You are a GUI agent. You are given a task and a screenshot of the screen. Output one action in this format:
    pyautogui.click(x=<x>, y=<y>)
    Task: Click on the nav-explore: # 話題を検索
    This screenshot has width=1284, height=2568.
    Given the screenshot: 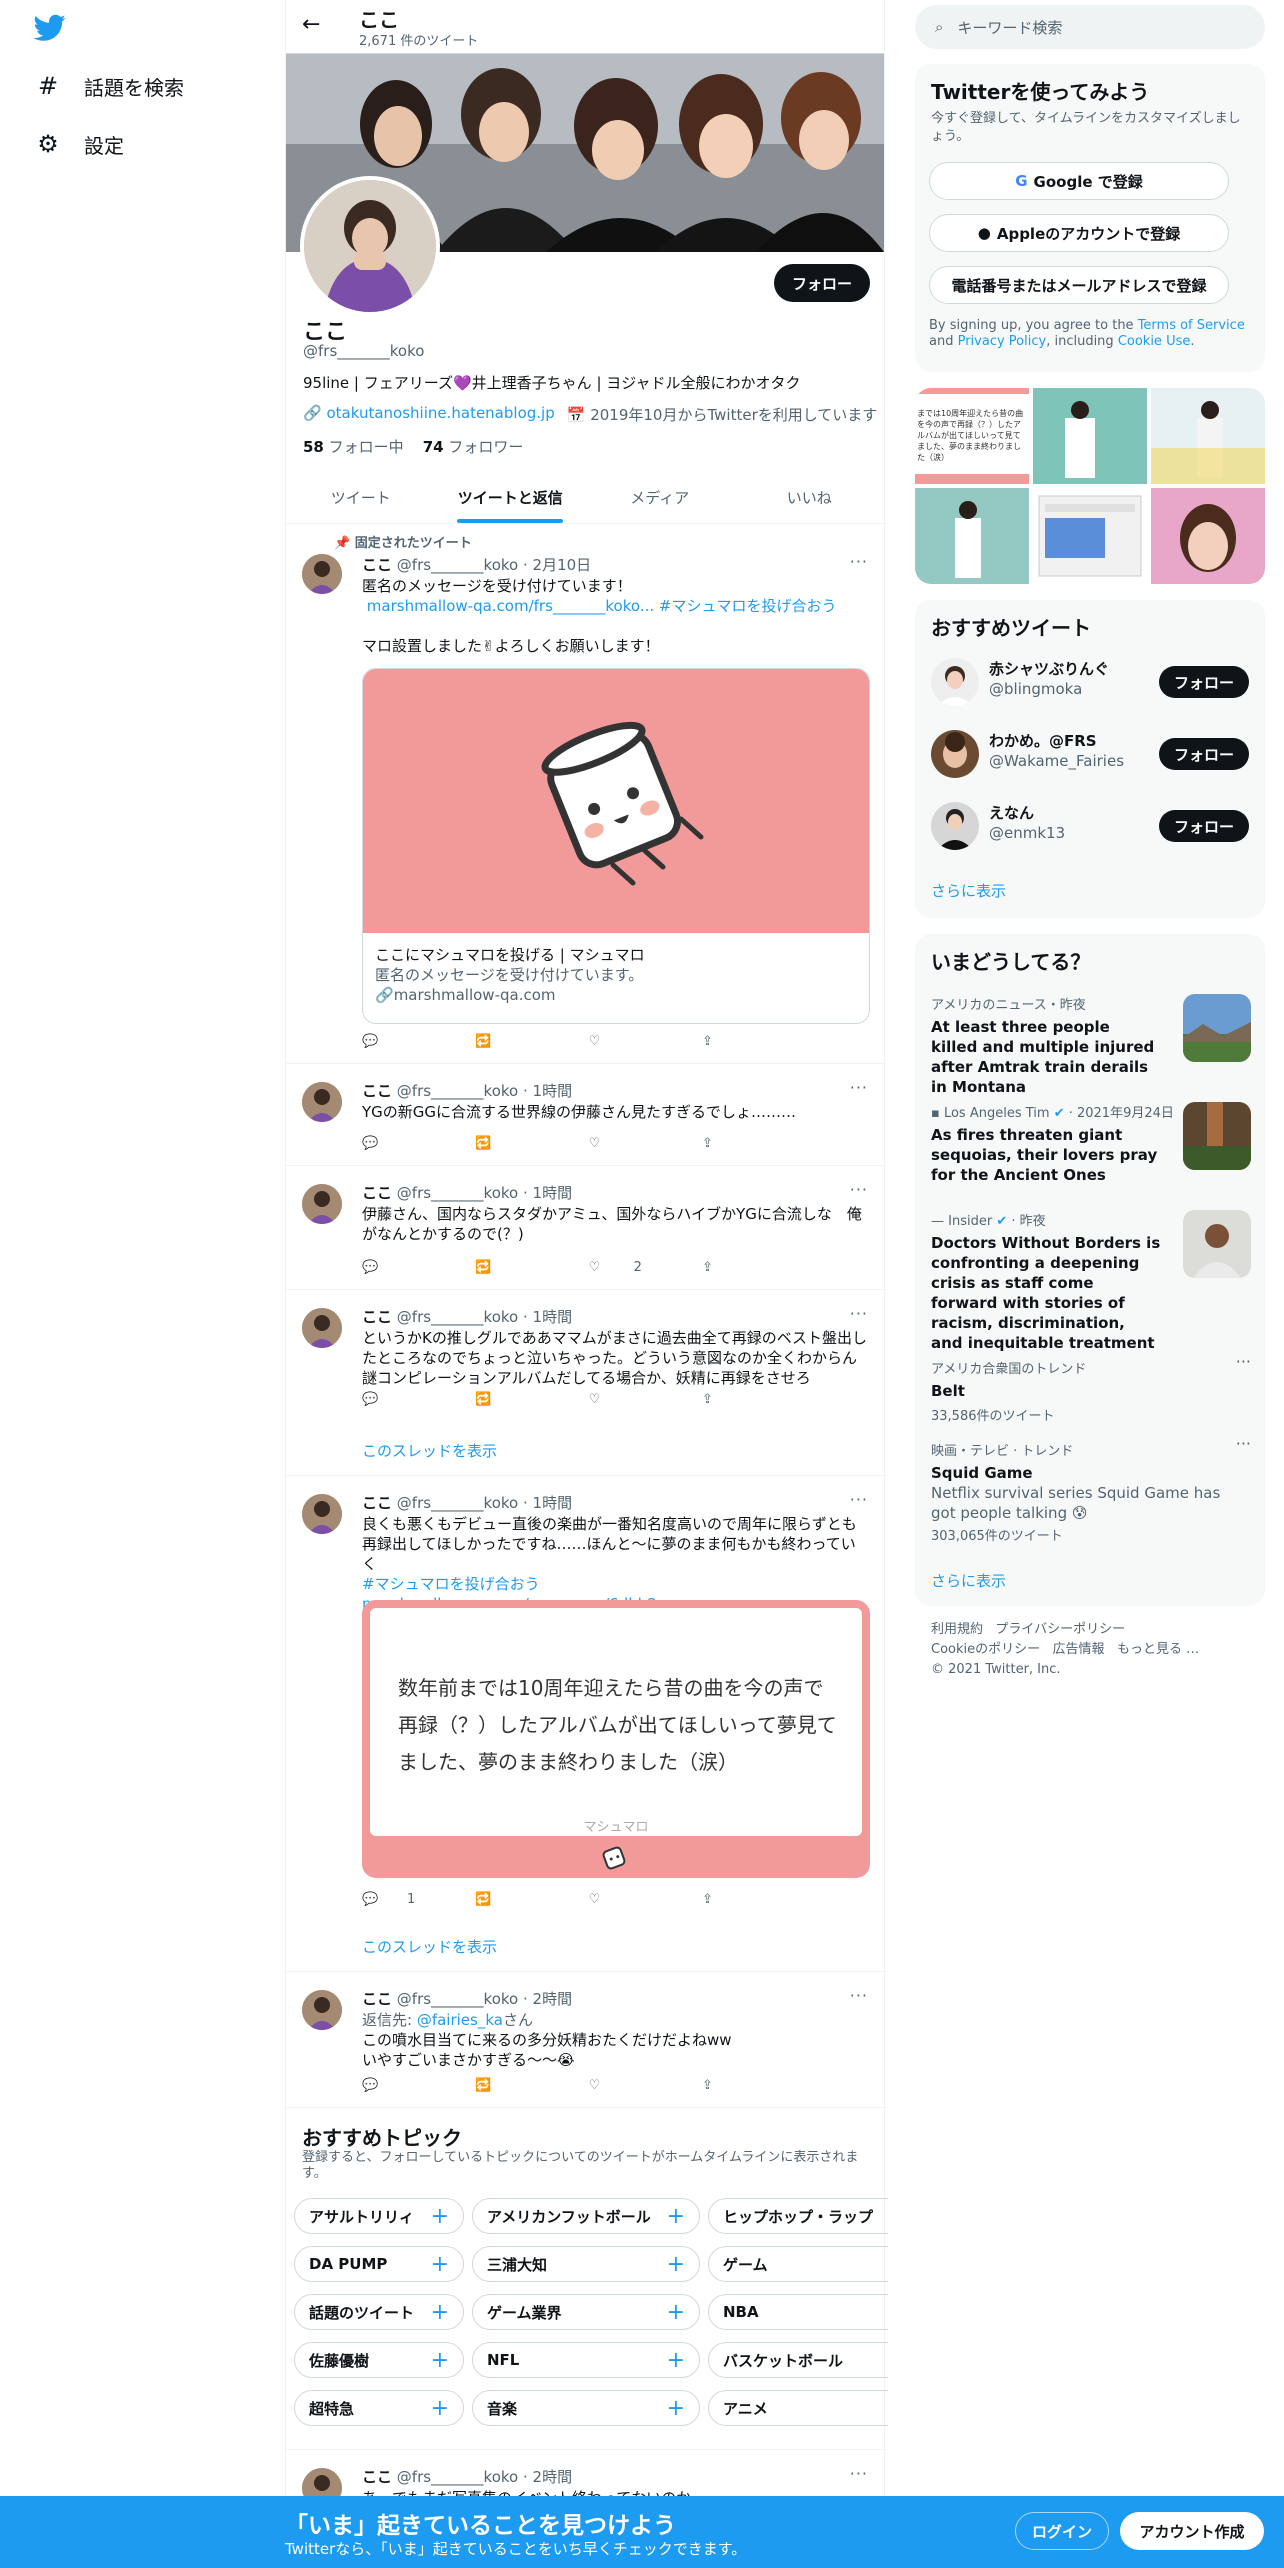 What is the action you would take?
    pyautogui.click(x=109, y=86)
    